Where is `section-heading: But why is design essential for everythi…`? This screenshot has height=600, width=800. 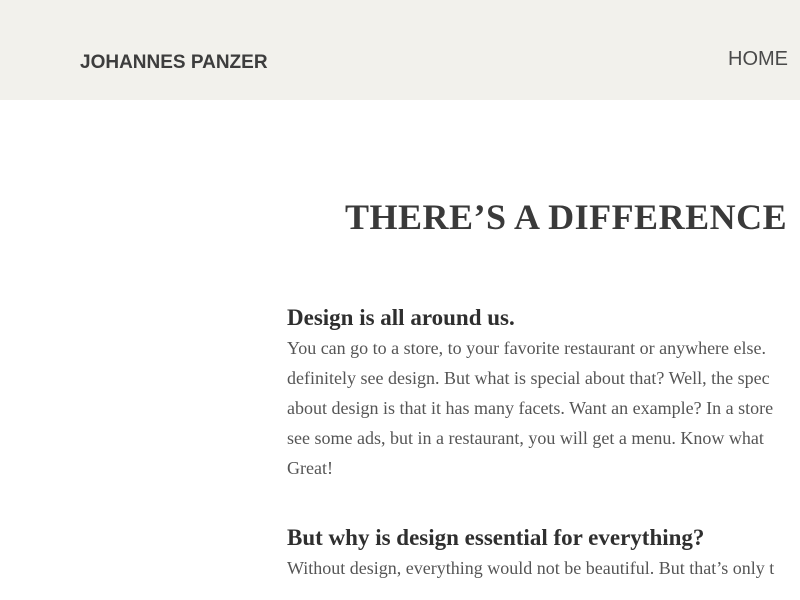 section-heading: But why is design essential for everythi… is located at coordinates (496, 537).